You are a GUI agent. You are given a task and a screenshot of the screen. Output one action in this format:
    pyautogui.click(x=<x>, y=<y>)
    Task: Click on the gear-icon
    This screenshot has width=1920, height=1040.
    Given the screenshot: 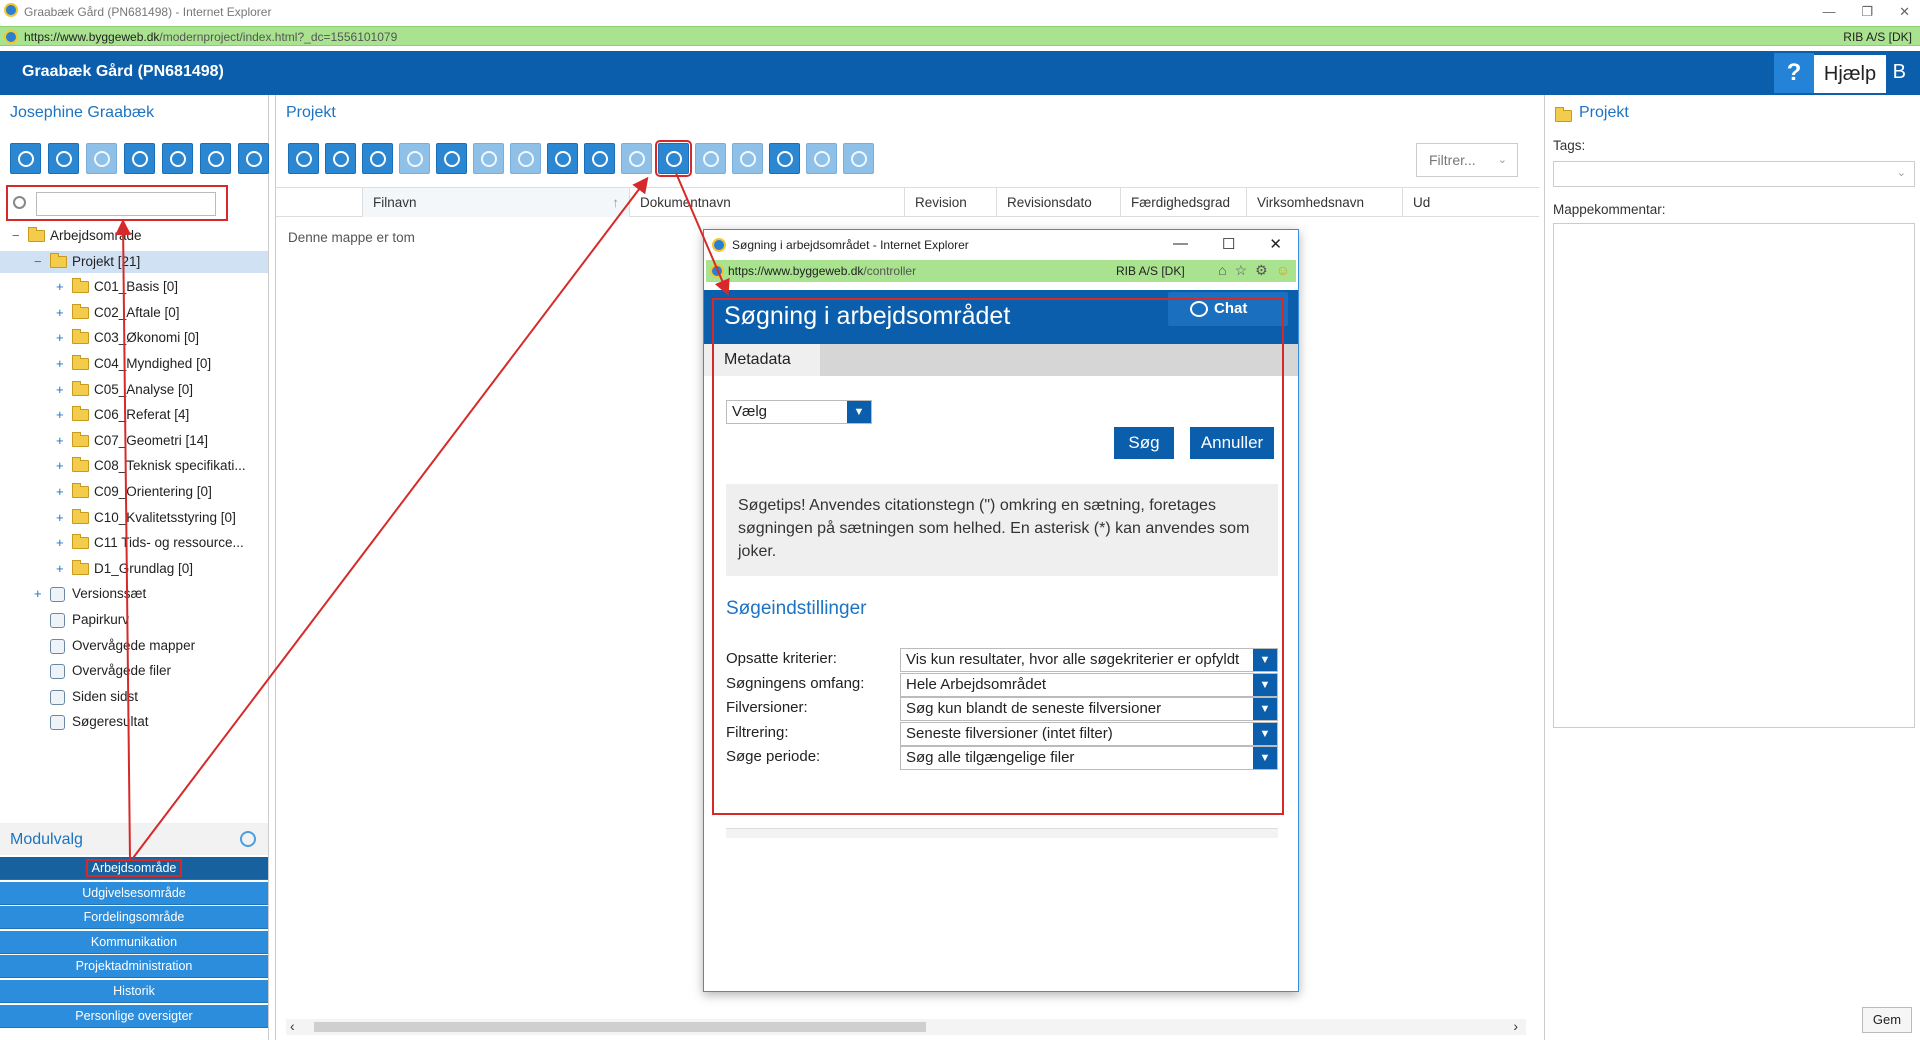 What is the action you would take?
    pyautogui.click(x=248, y=839)
    